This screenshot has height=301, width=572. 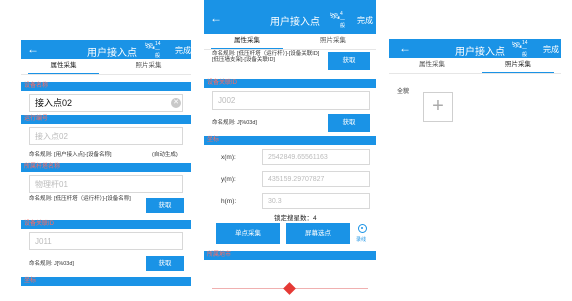 What do you see at coordinates (403, 92) in the screenshot?
I see `photo-slot-label: 全貌` at bounding box center [403, 92].